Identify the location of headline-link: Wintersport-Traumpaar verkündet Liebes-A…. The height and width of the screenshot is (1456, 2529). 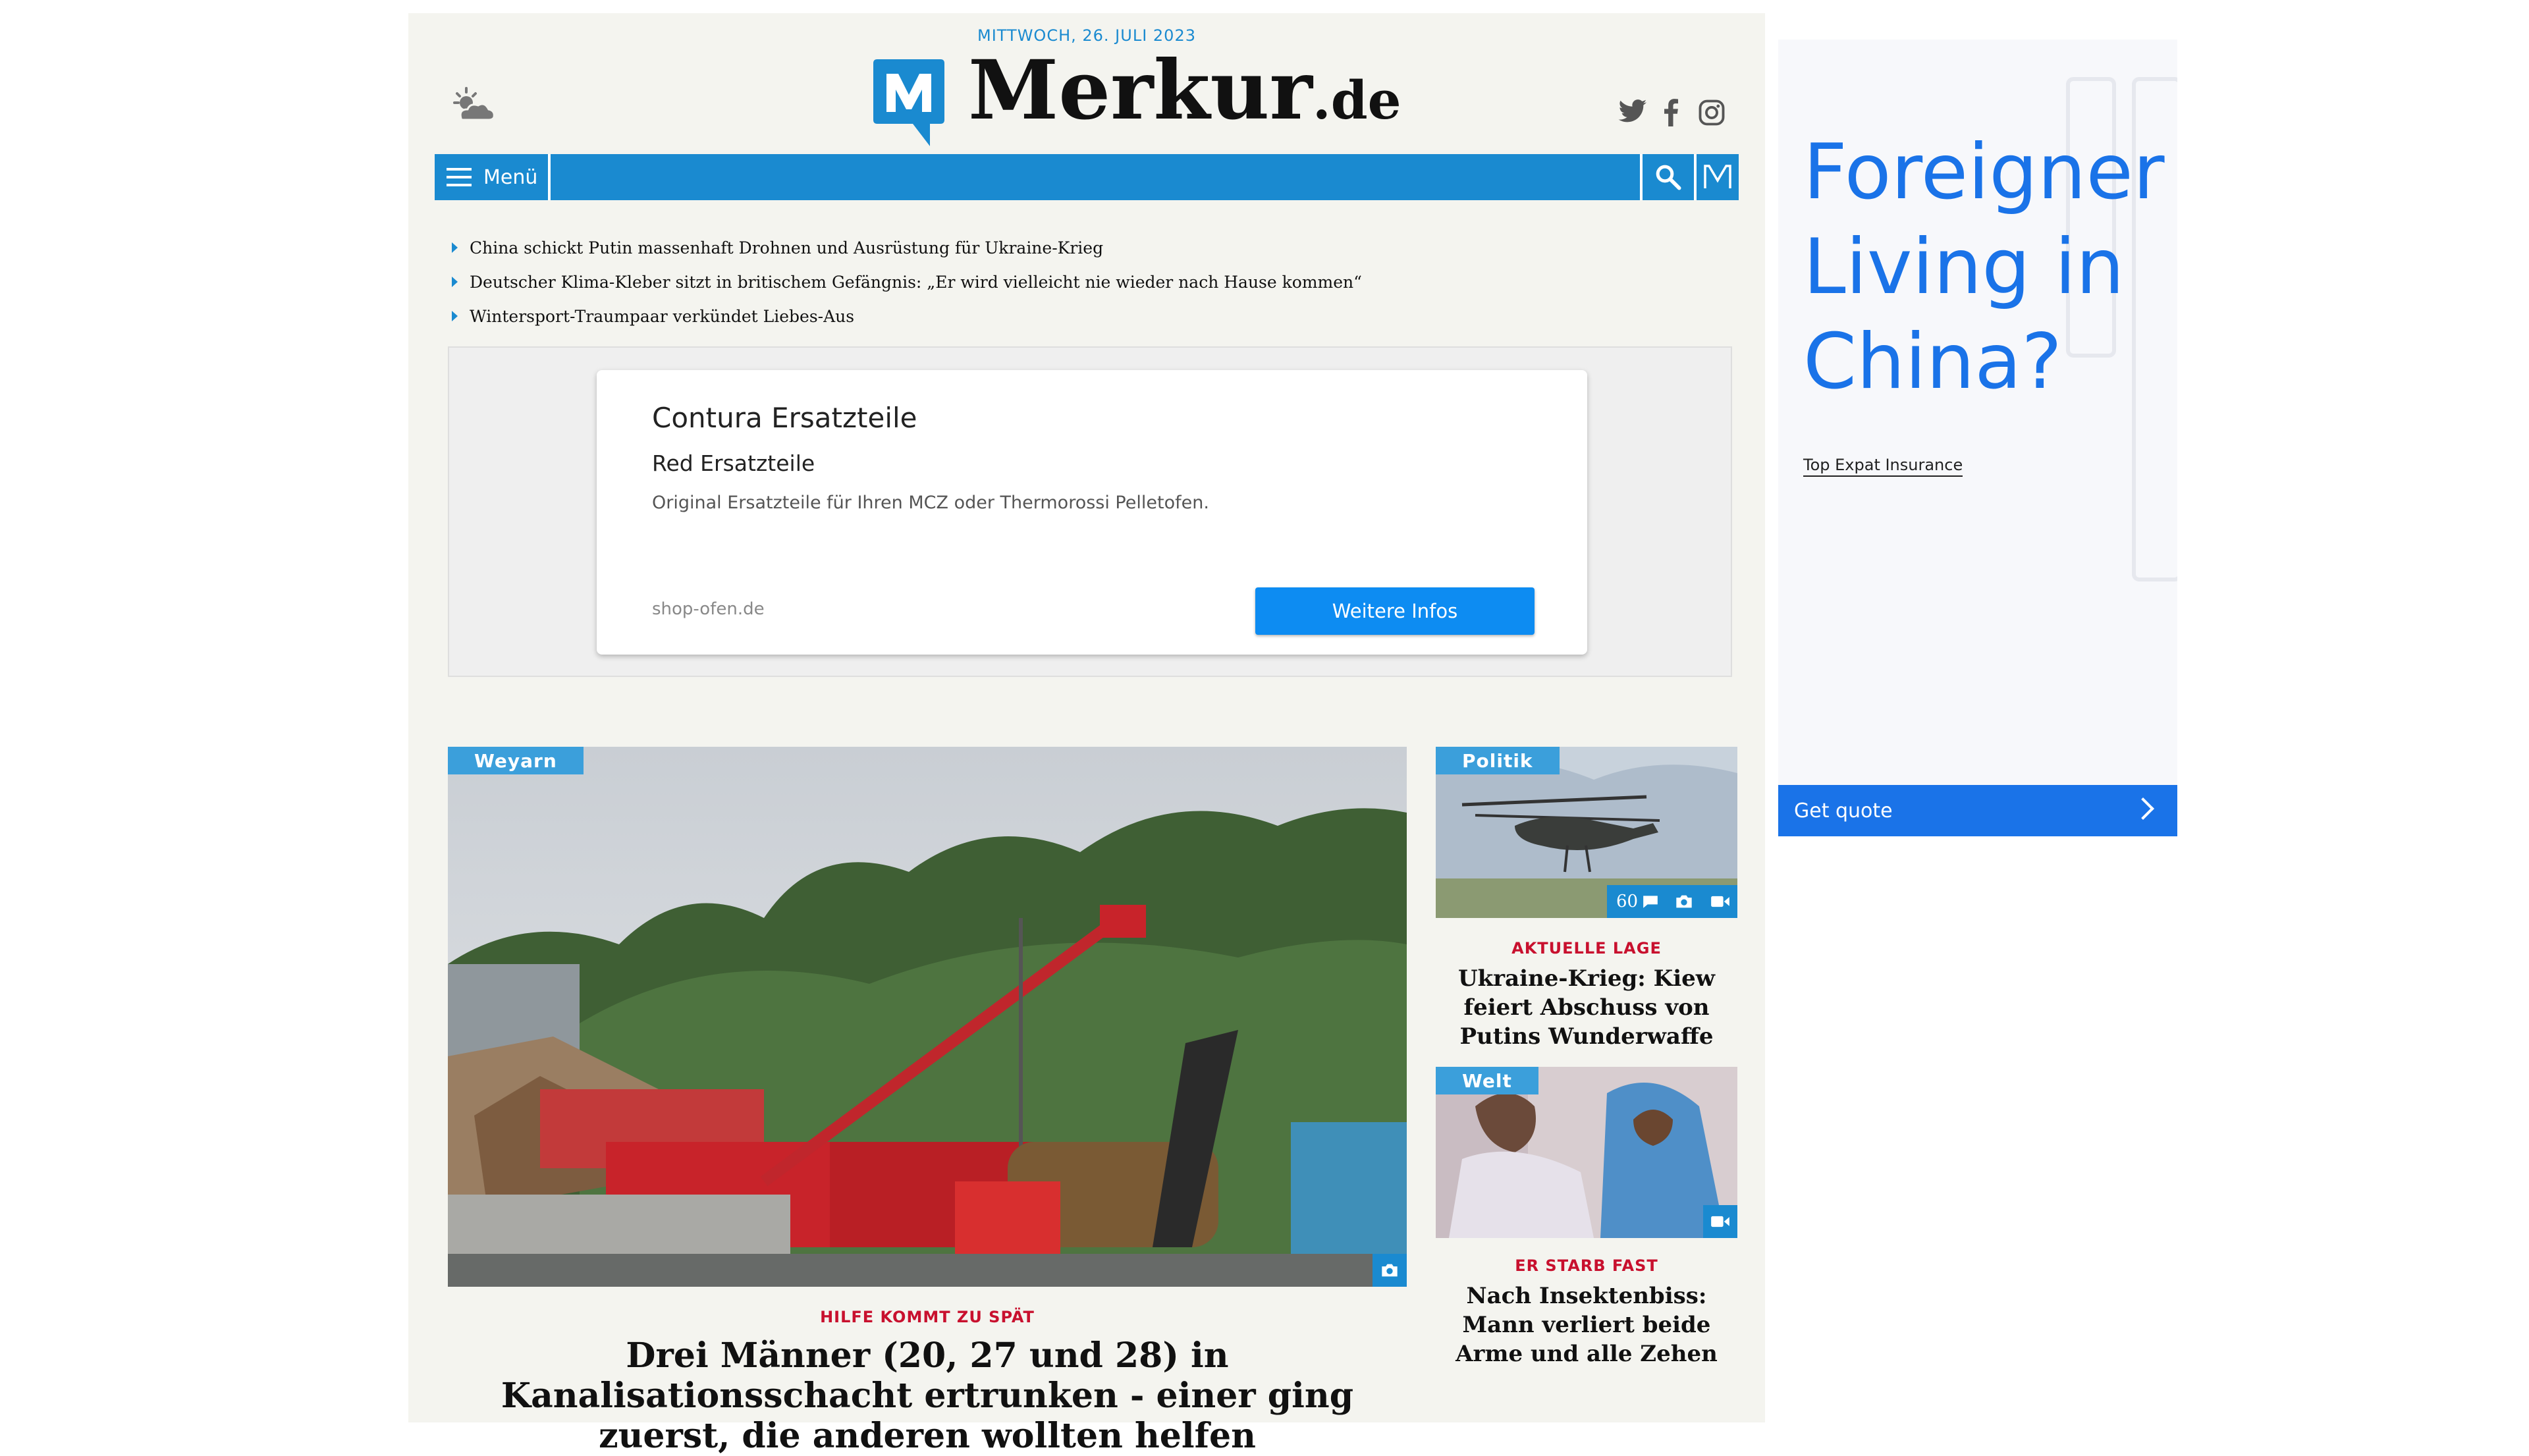
(1073, 316).